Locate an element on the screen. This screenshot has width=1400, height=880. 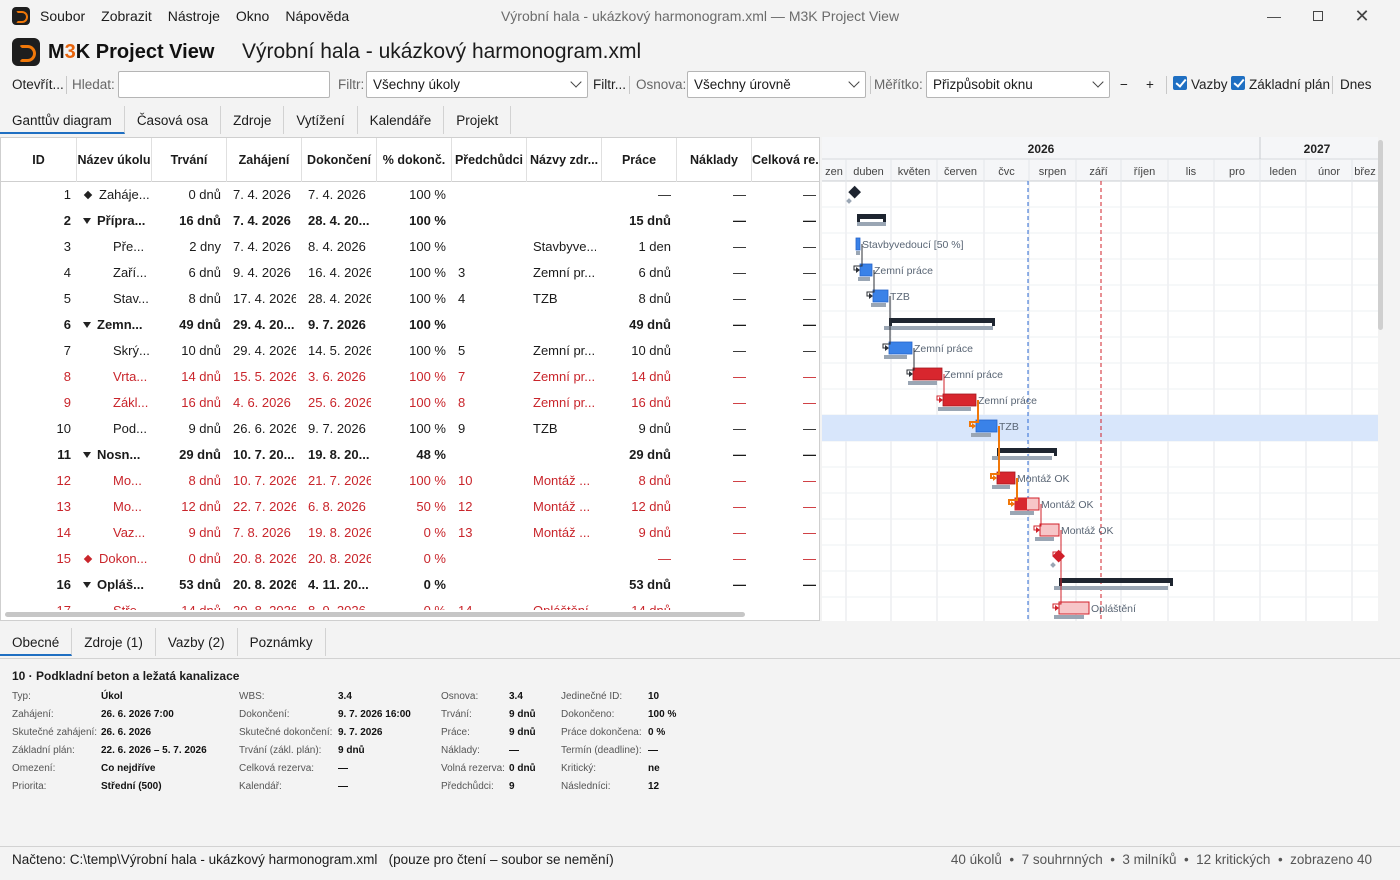
column-header: Zahájení is located at coordinates (264, 160).